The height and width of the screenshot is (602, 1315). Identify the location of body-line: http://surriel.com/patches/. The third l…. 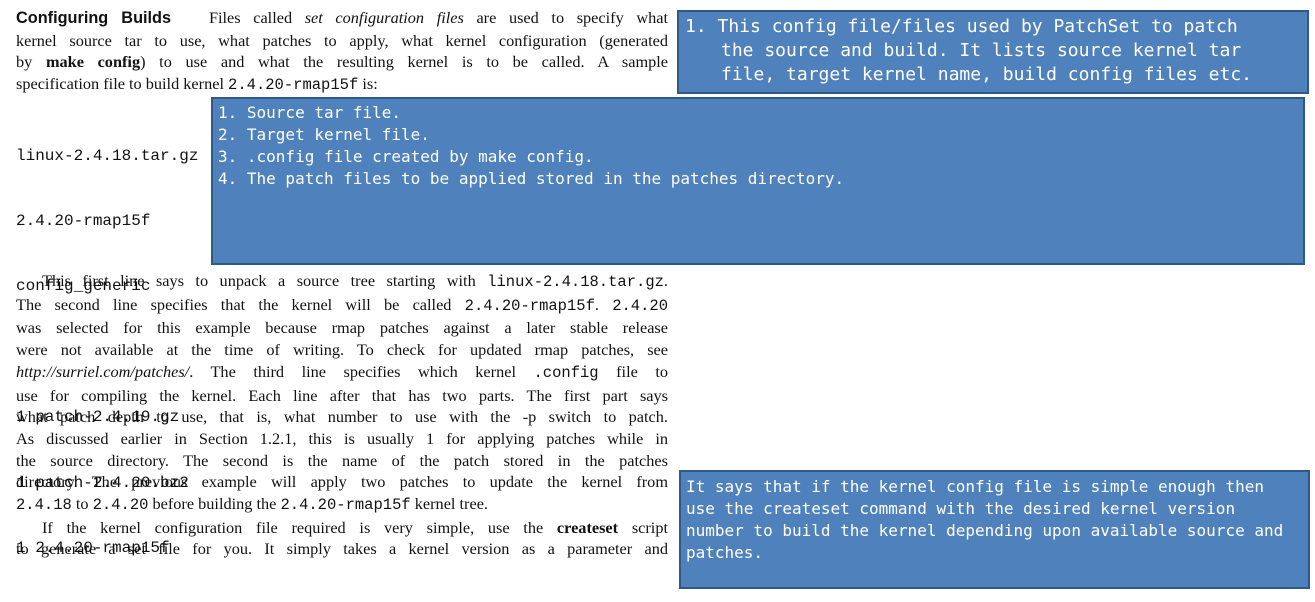
(342, 371).